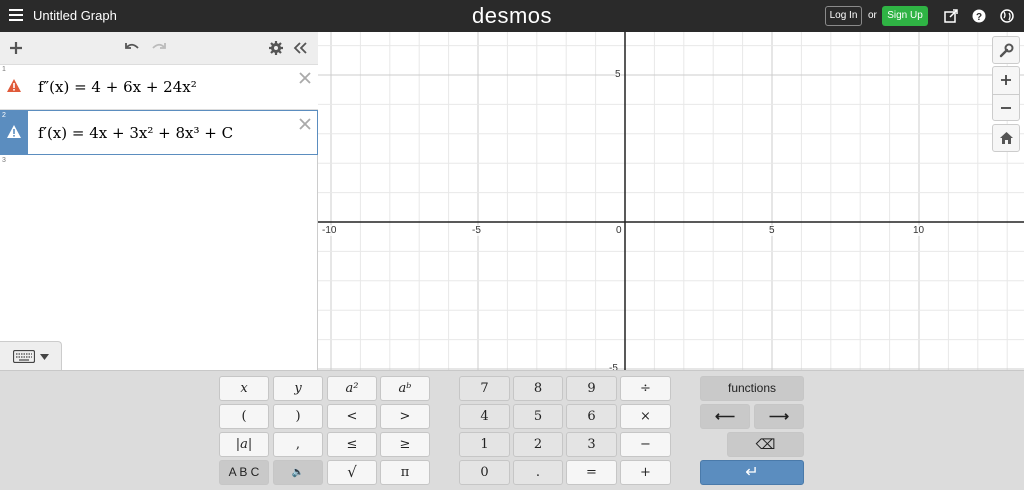 This screenshot has width=1024, height=490. Describe the element at coordinates (619, 230) in the screenshot. I see `x-tick-label: 0` at that location.